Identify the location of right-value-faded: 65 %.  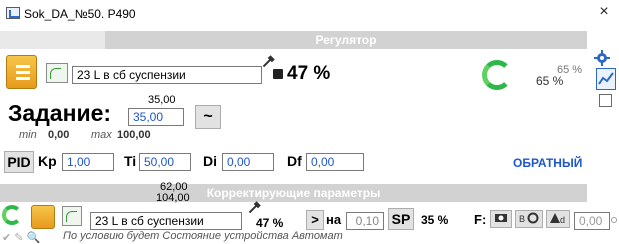
(570, 70).